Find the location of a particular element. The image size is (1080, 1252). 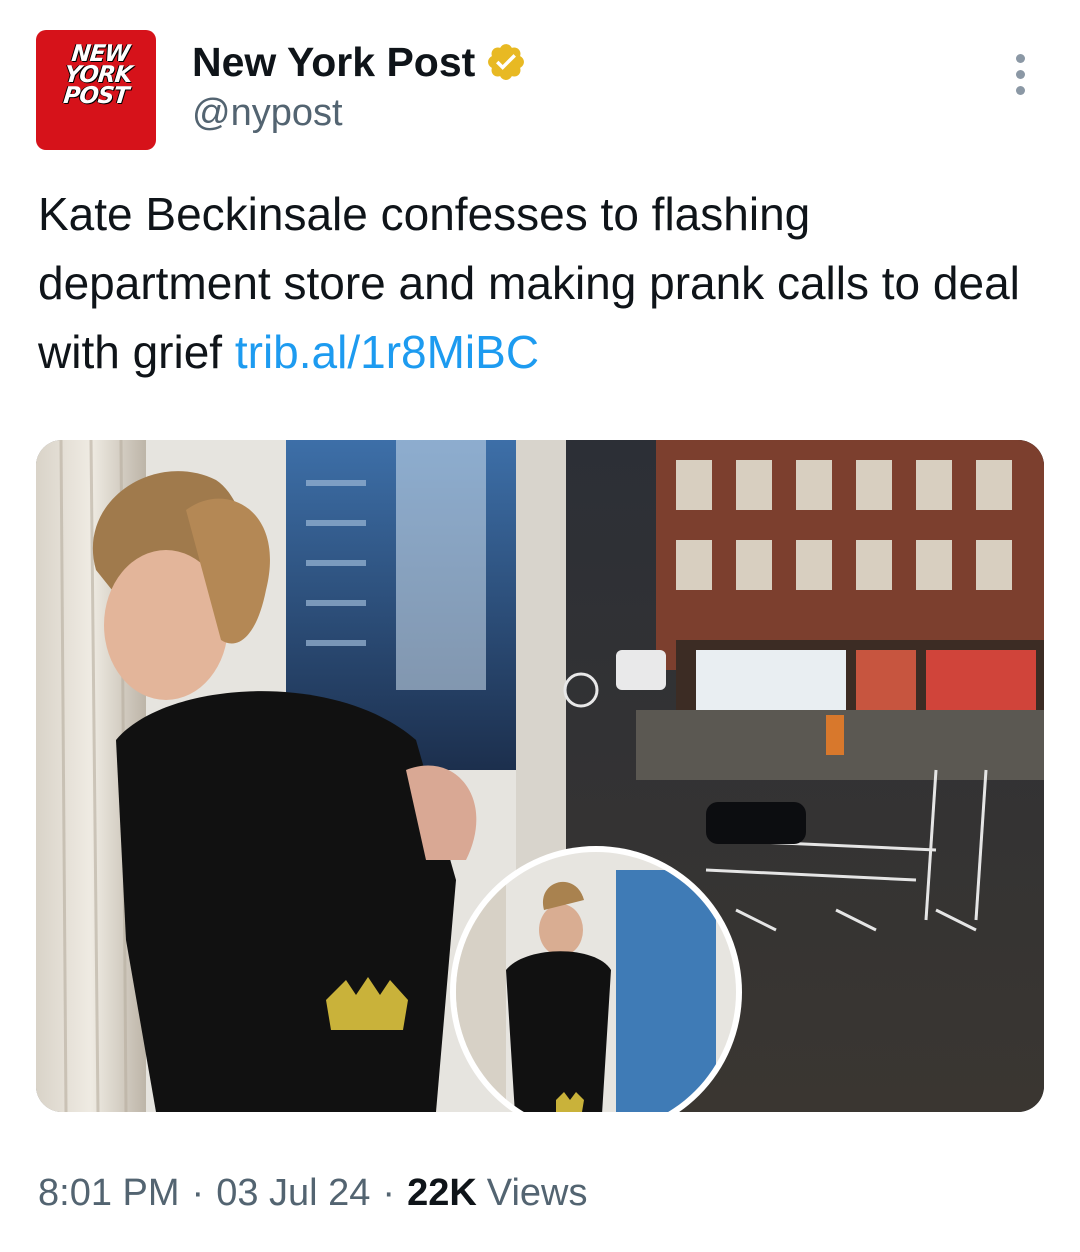

avatar-logo: NEW YORK POST is located at coordinates (97, 75).